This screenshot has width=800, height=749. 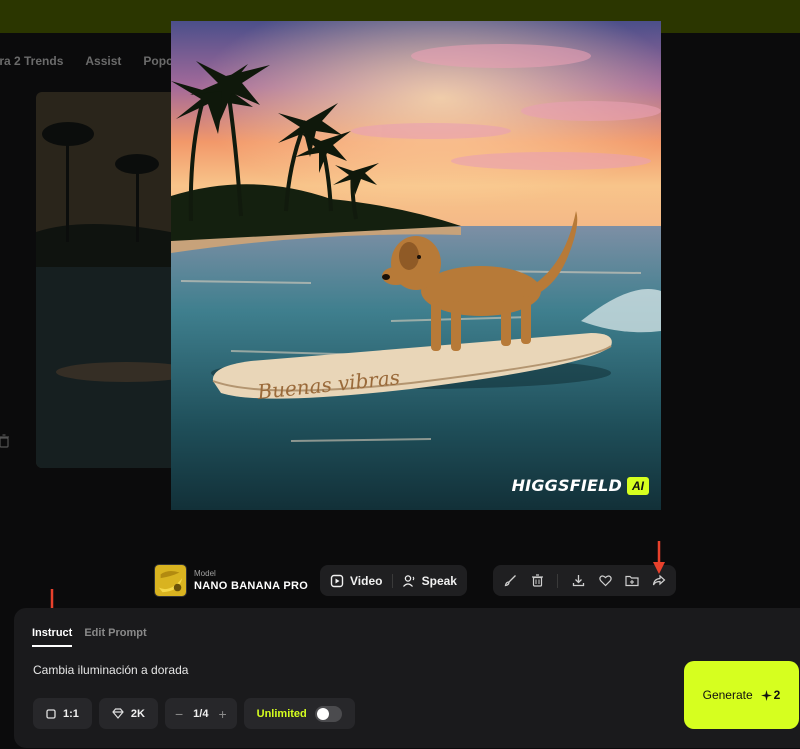 What do you see at coordinates (71, 713) in the screenshot?
I see `aspect-ratio-value: 1:1` at bounding box center [71, 713].